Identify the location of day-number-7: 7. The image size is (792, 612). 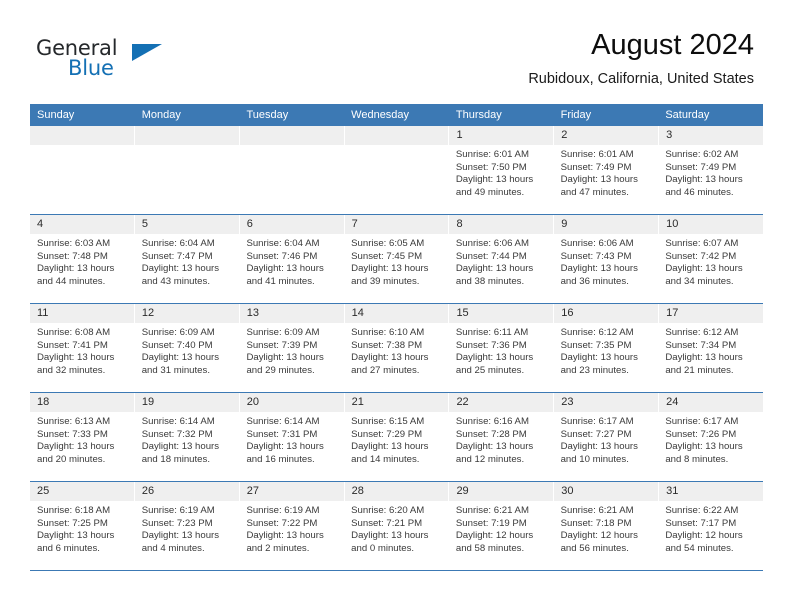
(397, 224).